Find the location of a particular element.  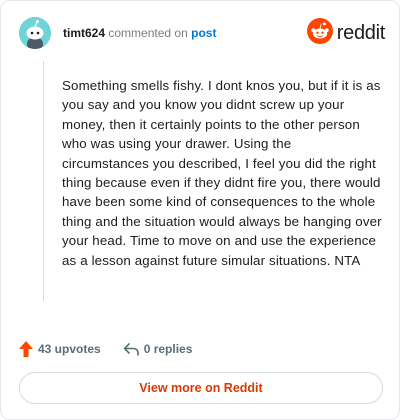

reply-count: 0 replies is located at coordinates (168, 349).